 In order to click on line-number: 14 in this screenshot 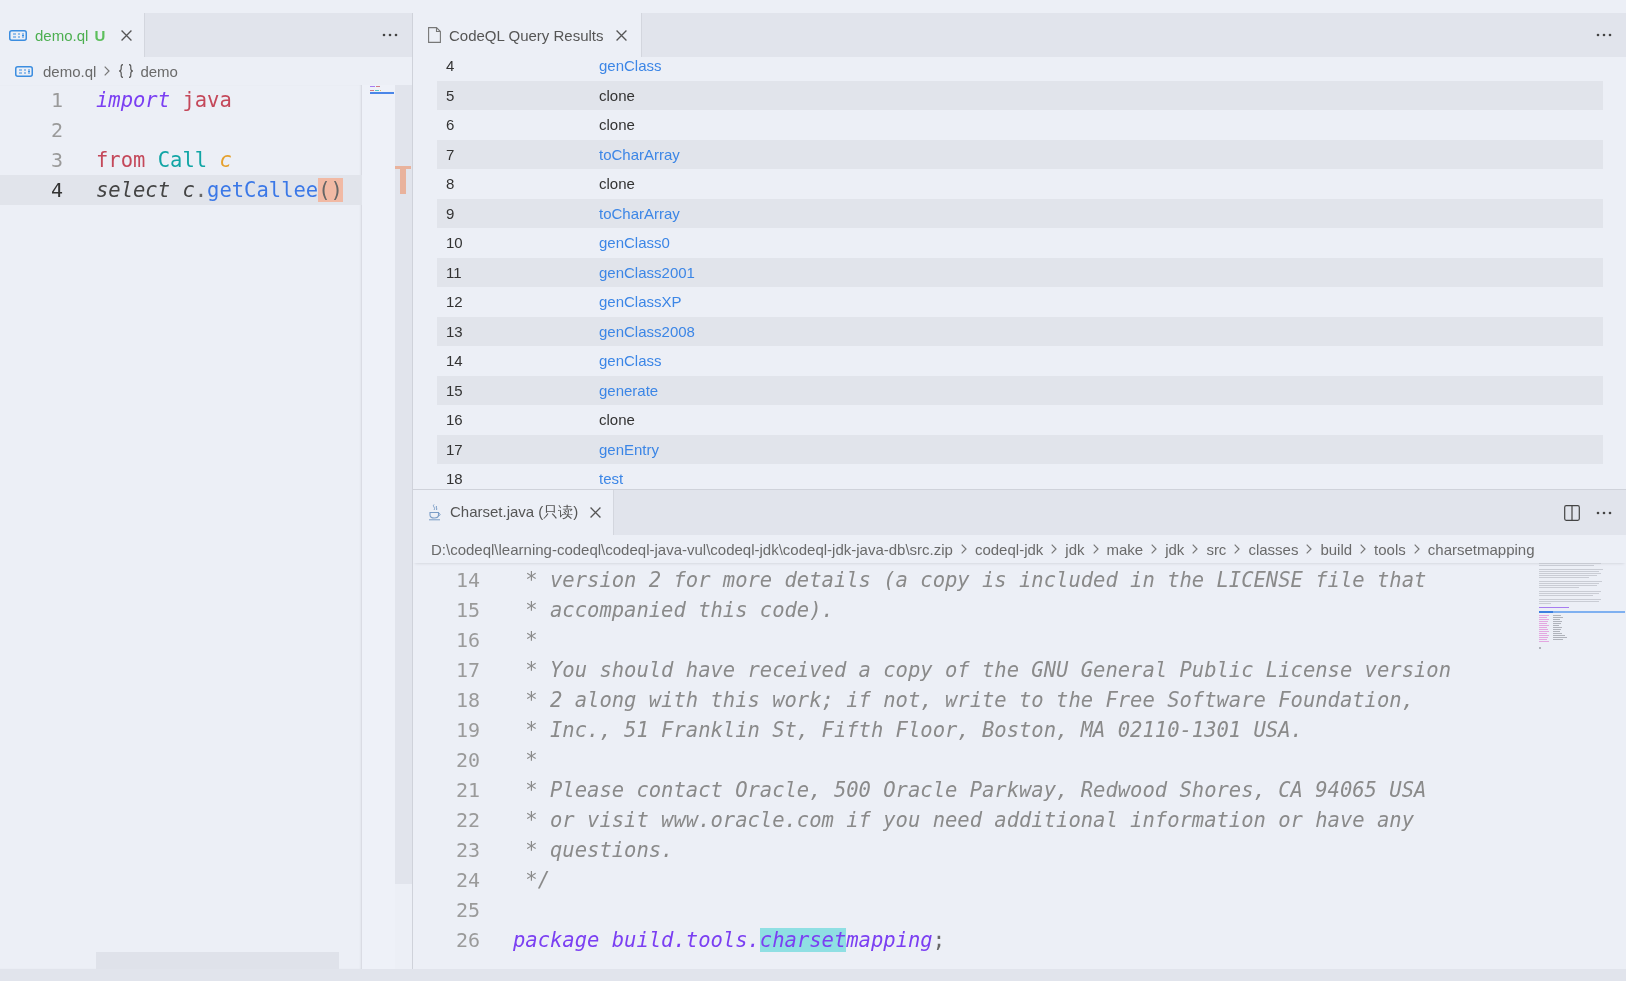, I will do `click(467, 580)`.